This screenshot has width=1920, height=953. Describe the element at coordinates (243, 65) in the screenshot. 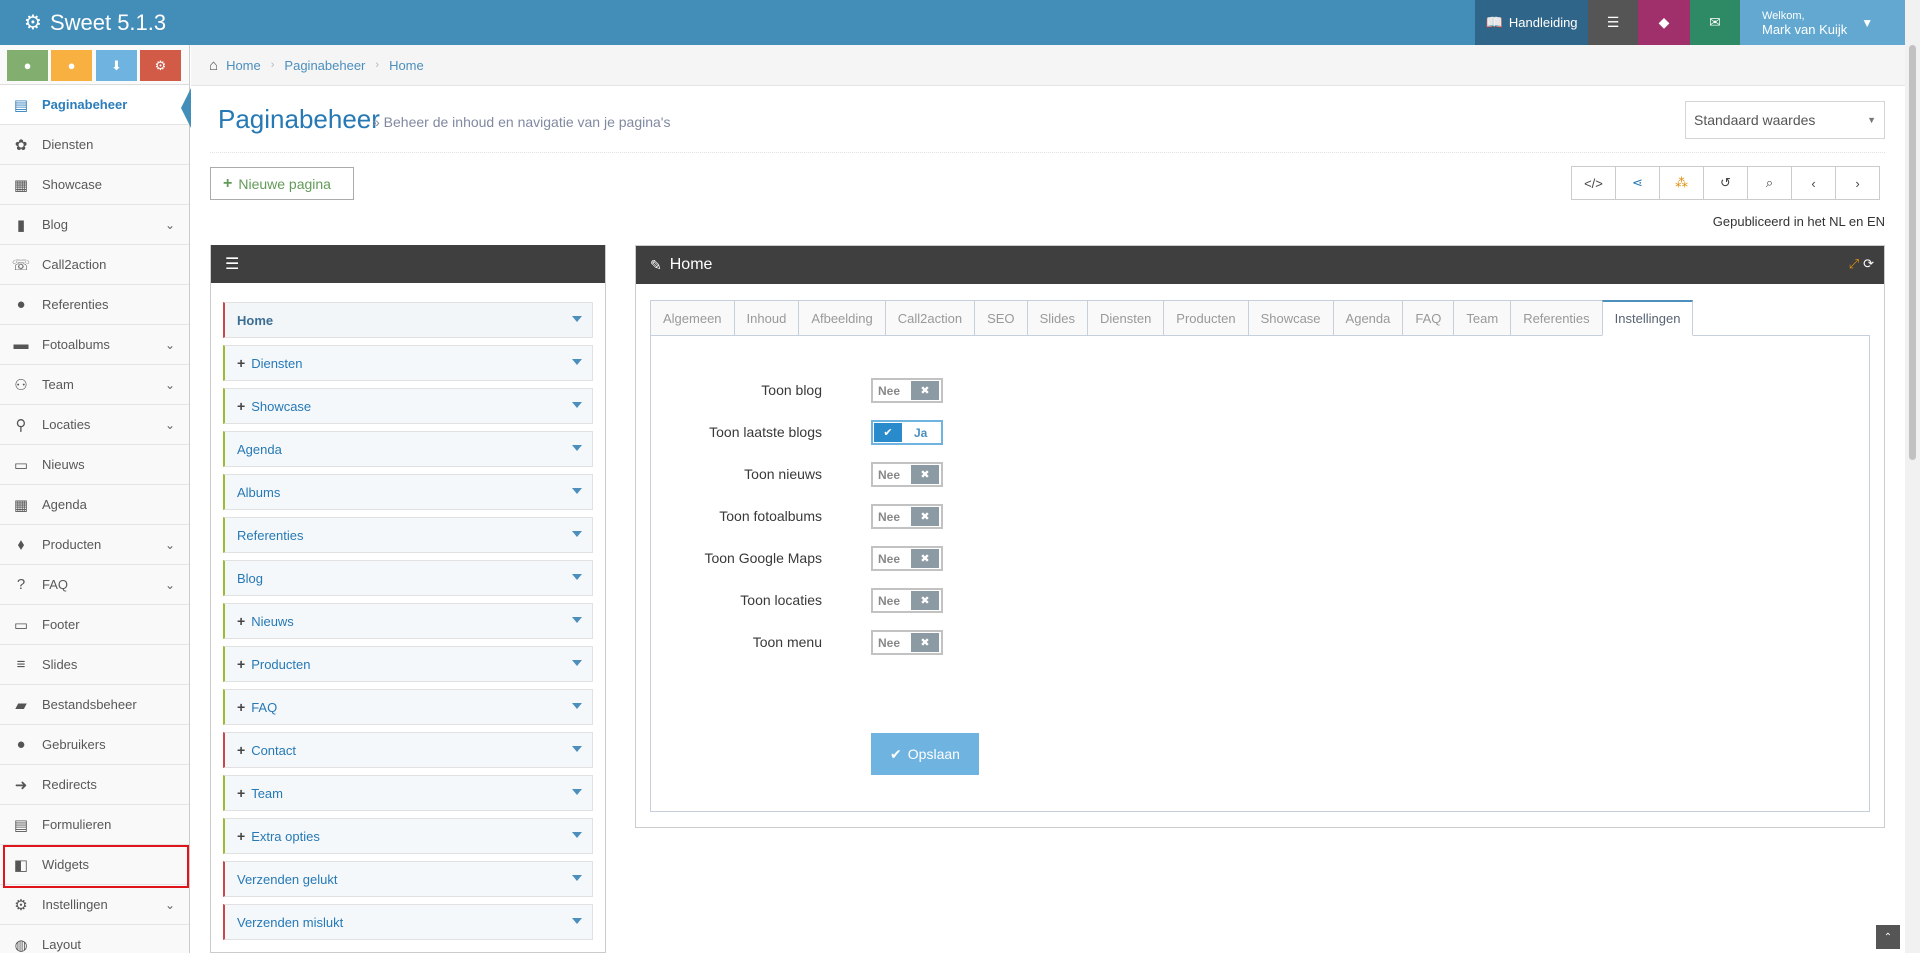

I see `breadcrumb-home: Home` at that location.